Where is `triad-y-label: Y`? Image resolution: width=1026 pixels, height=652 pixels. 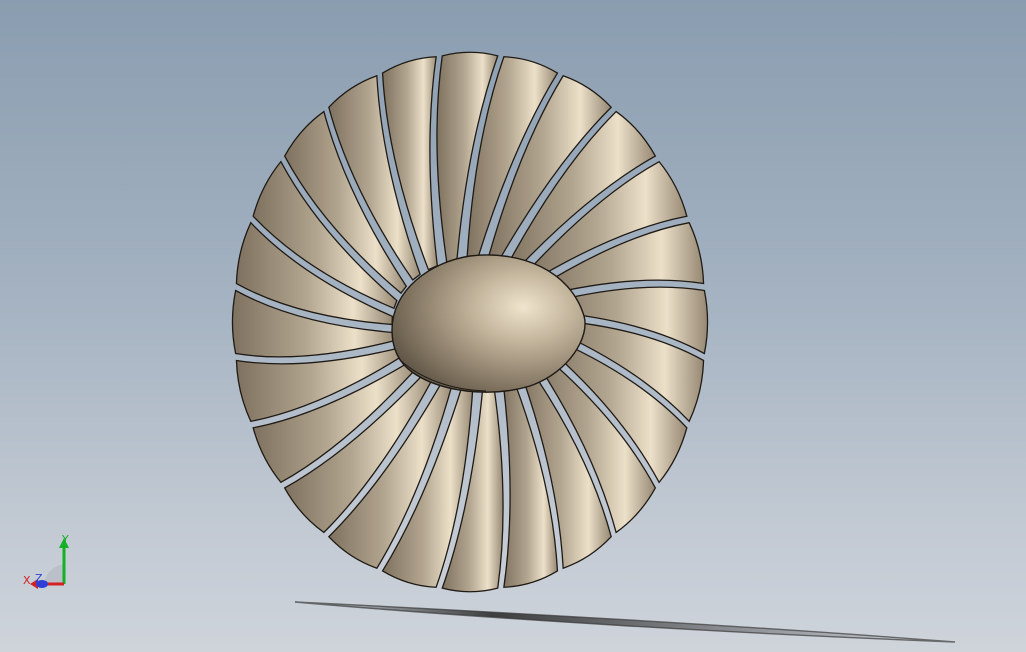
triad-y-label: Y is located at coordinates (65, 539).